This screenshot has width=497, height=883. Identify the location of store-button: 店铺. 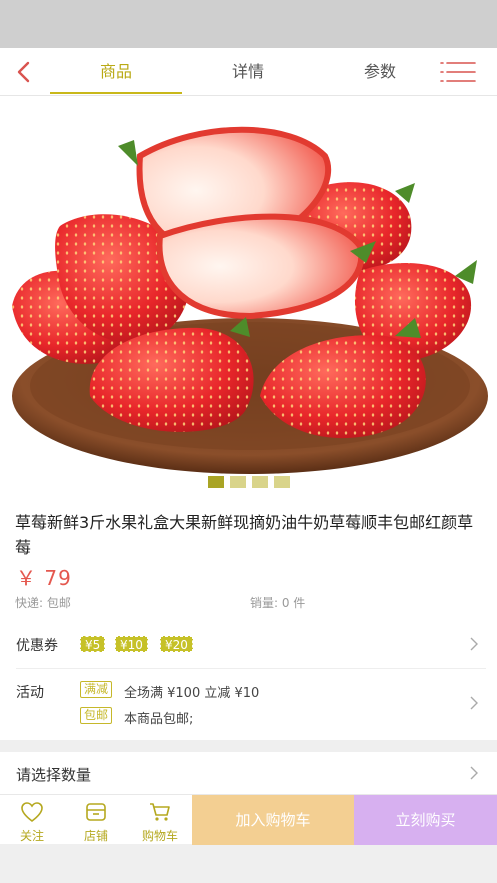
(96, 820).